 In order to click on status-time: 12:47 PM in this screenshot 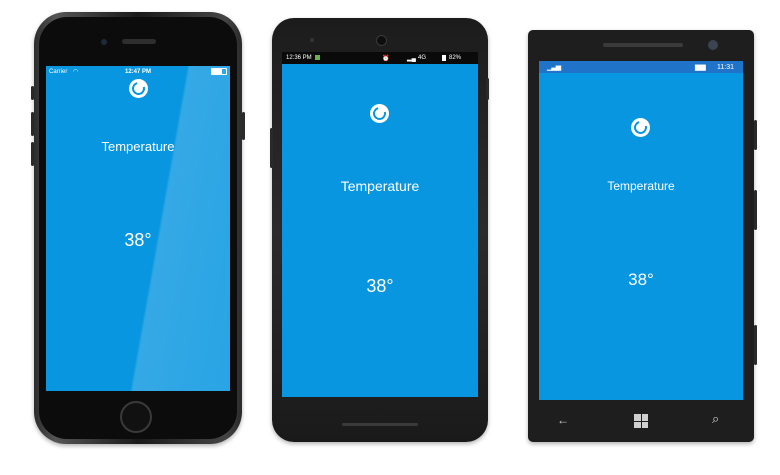, I will do `click(137, 71)`.